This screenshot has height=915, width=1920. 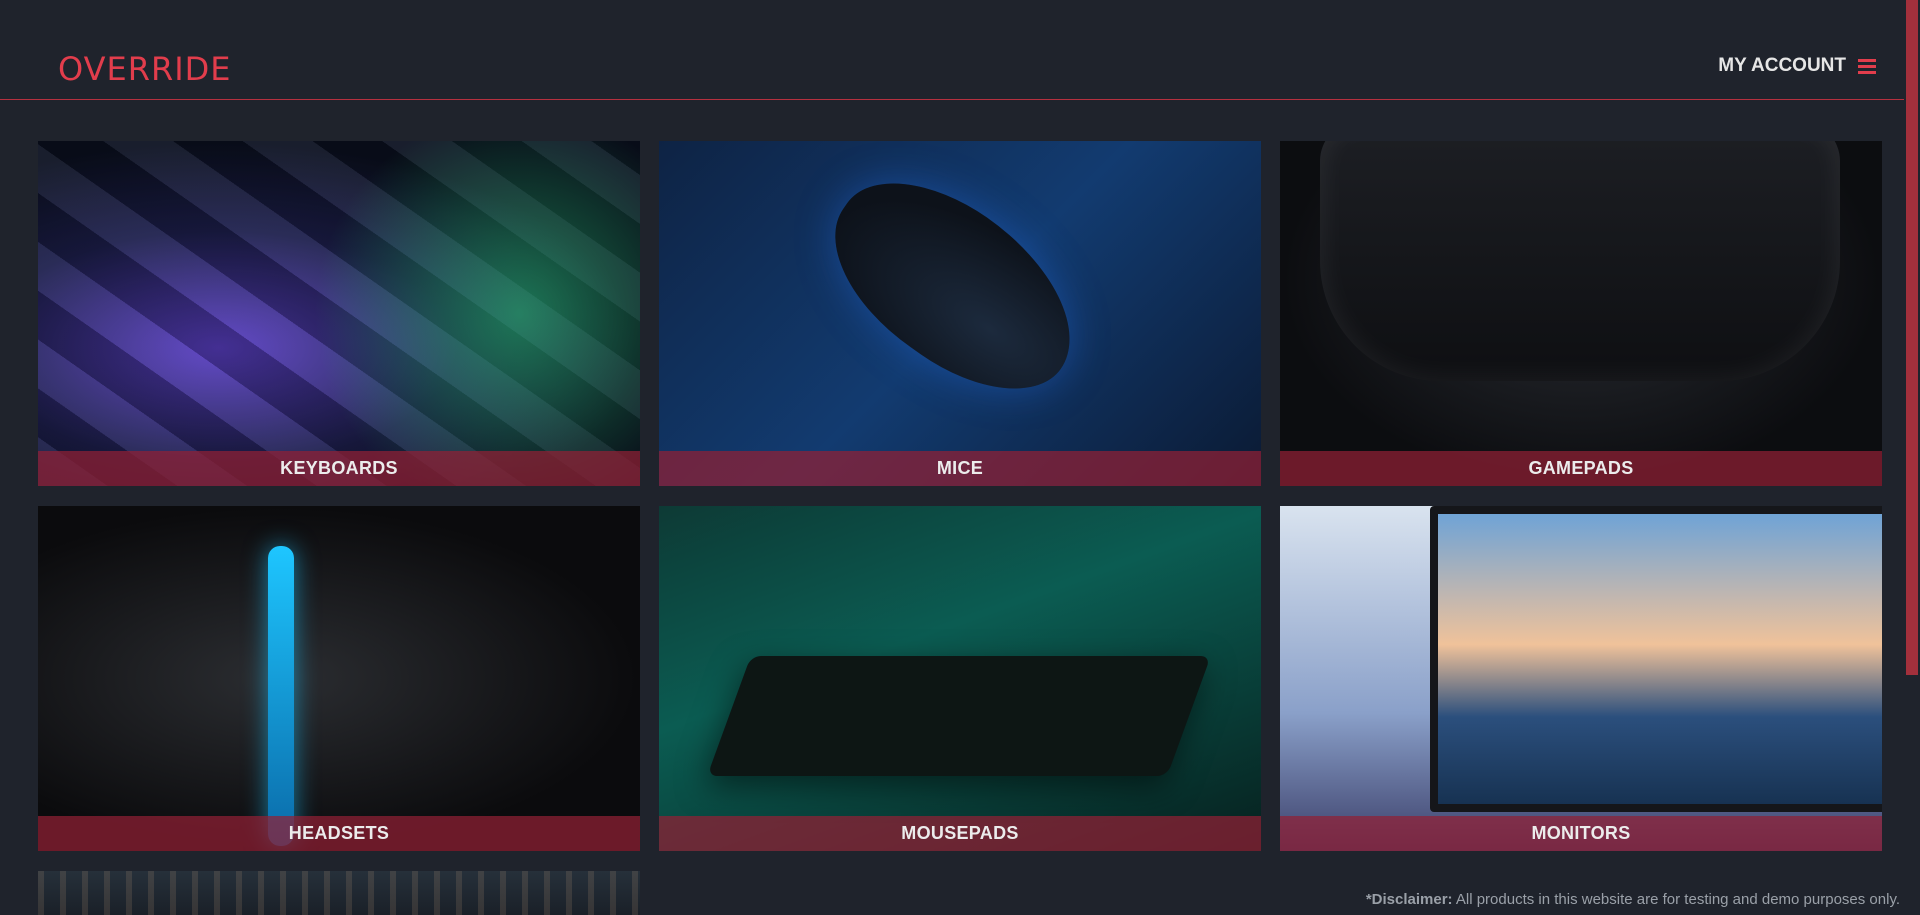 I want to click on category-label: GAMEPADS, so click(x=1581, y=468).